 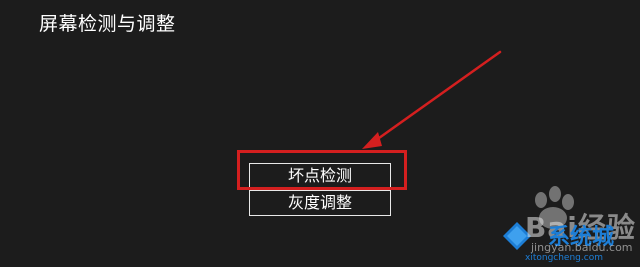 What do you see at coordinates (107, 24) in the screenshot?
I see `page-title: 屏幕检测与调整` at bounding box center [107, 24].